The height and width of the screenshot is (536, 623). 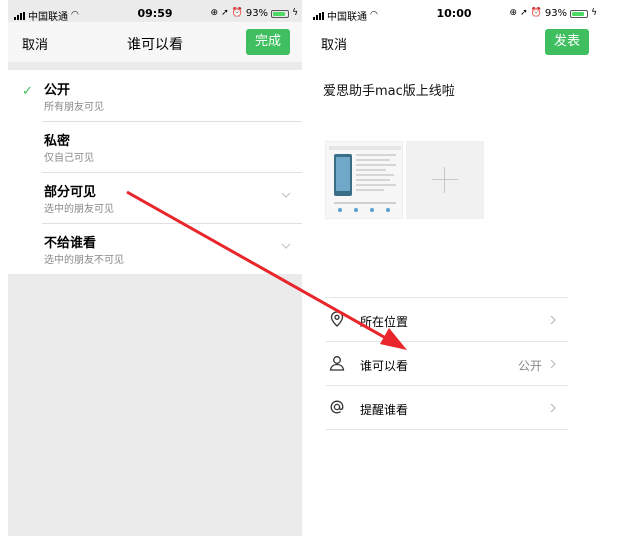 What do you see at coordinates (84, 260) in the screenshot?
I see `option-subtitle: 选中的朋友不可见` at bounding box center [84, 260].